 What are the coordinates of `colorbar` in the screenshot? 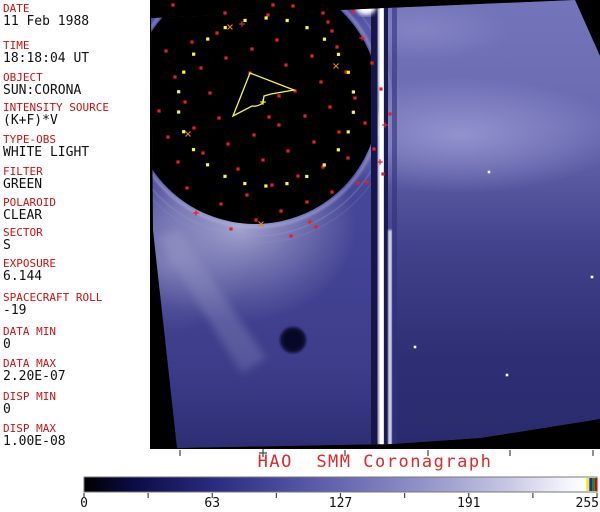 It's located at (340, 487).